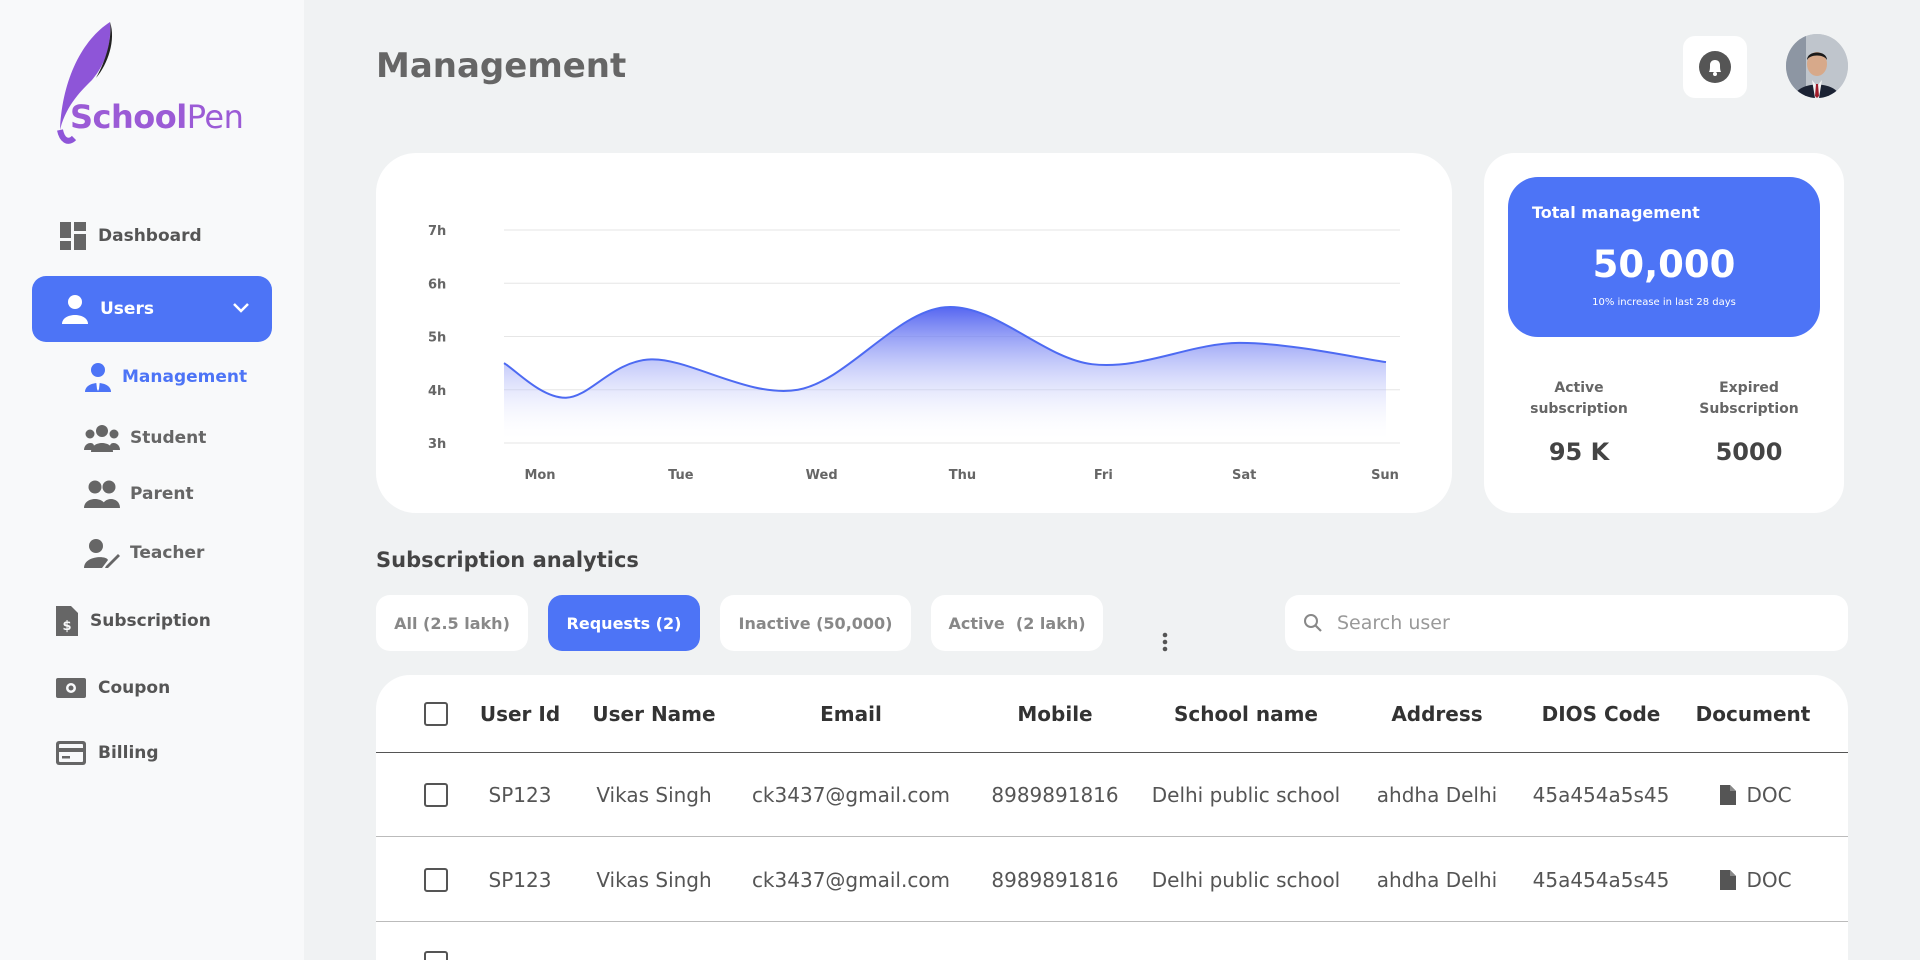 The width and height of the screenshot is (1920, 960). I want to click on sidebar-item-label: Dashboard, so click(150, 236).